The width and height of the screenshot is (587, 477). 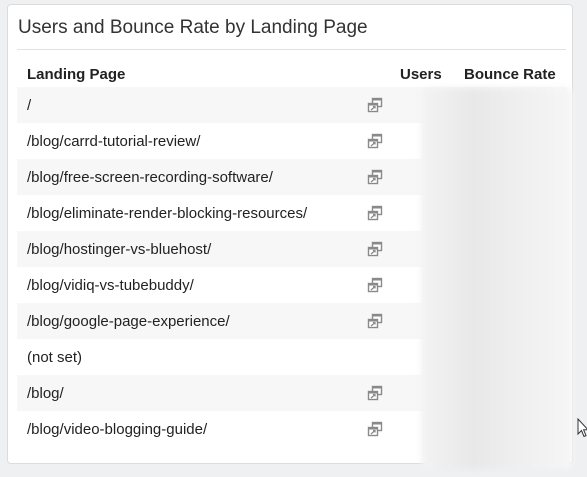 I want to click on mouse-cursor-icon, so click(x=582, y=428).